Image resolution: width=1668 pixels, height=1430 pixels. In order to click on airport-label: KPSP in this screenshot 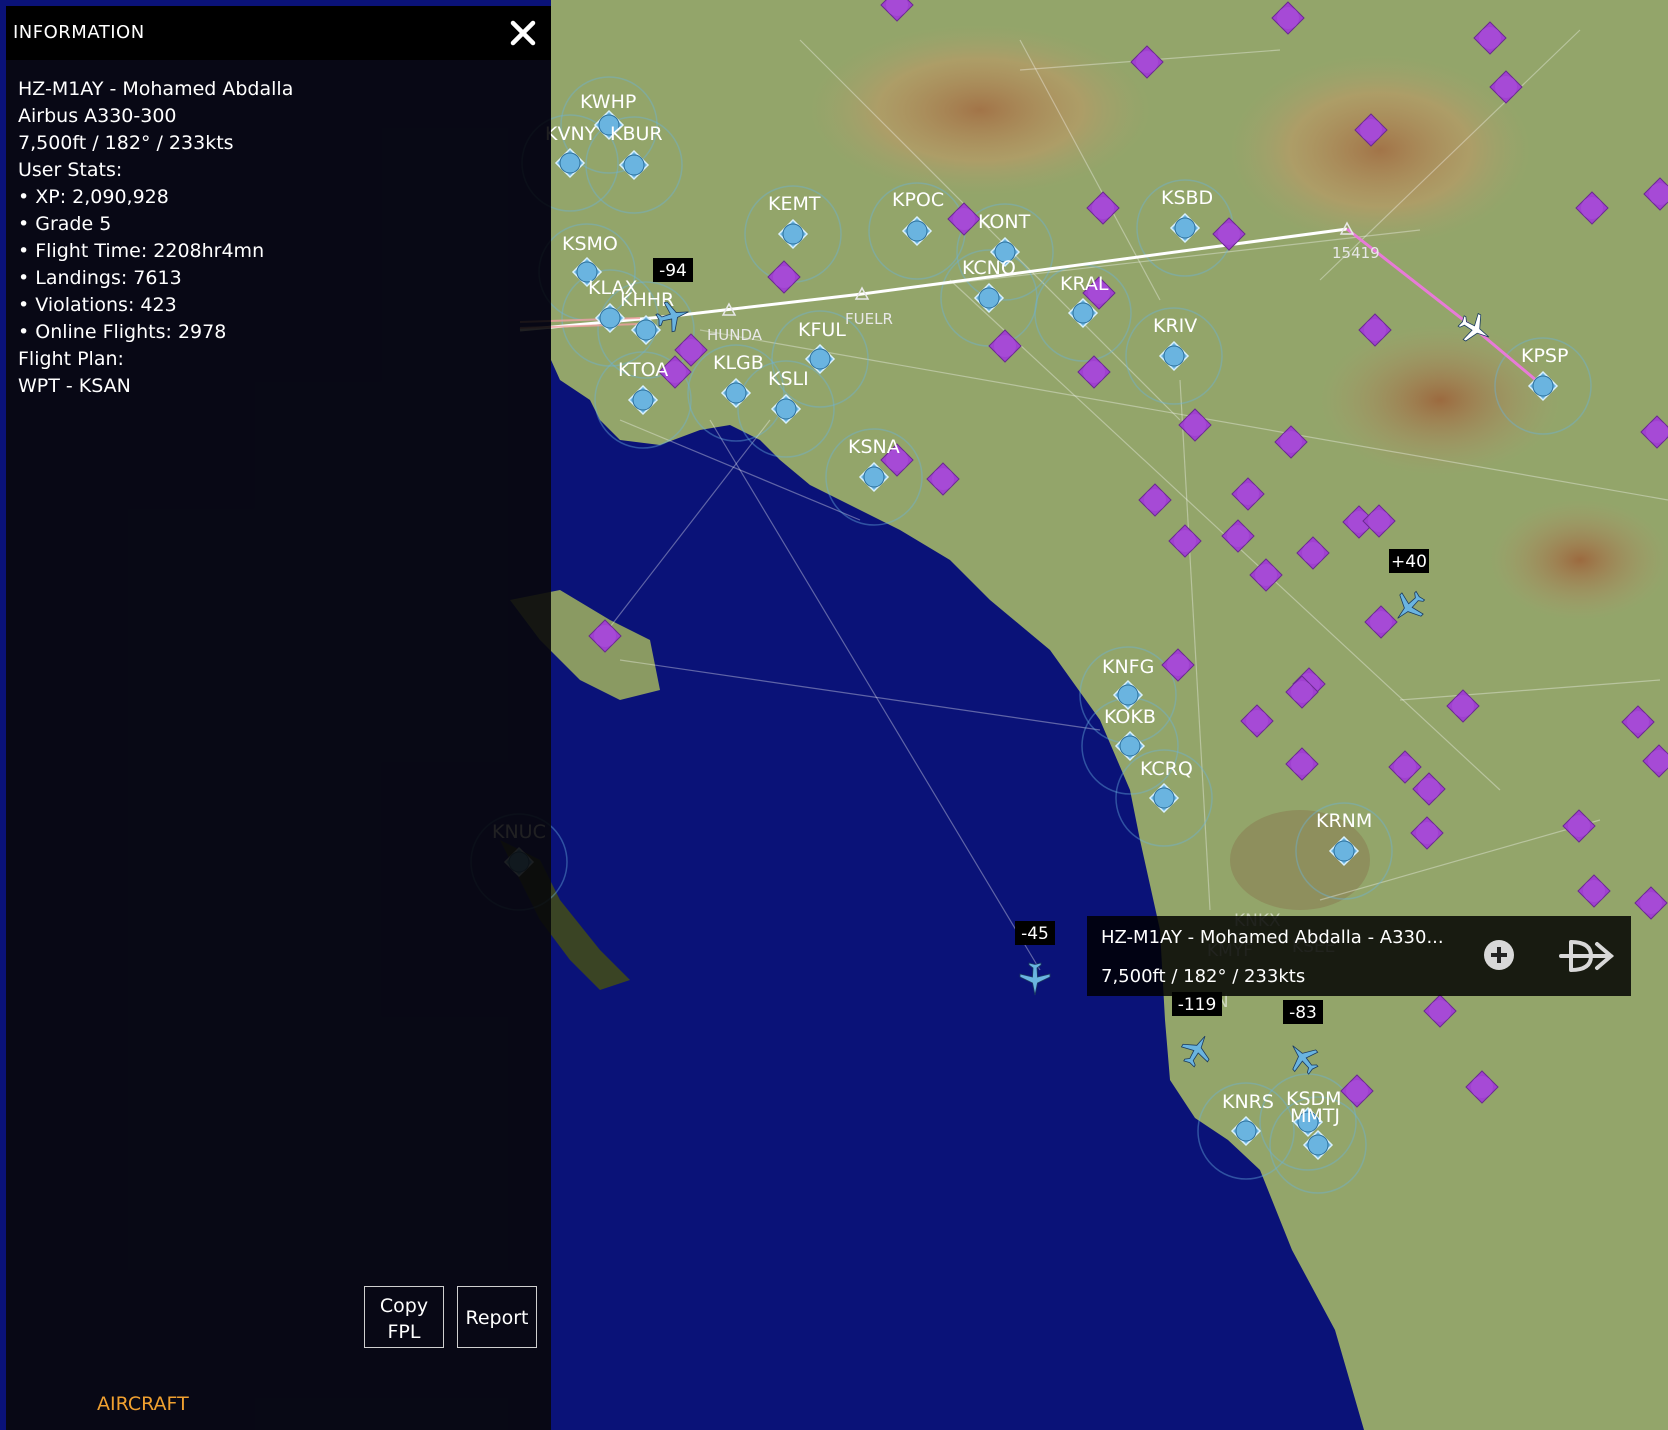, I will do `click(1544, 356)`.